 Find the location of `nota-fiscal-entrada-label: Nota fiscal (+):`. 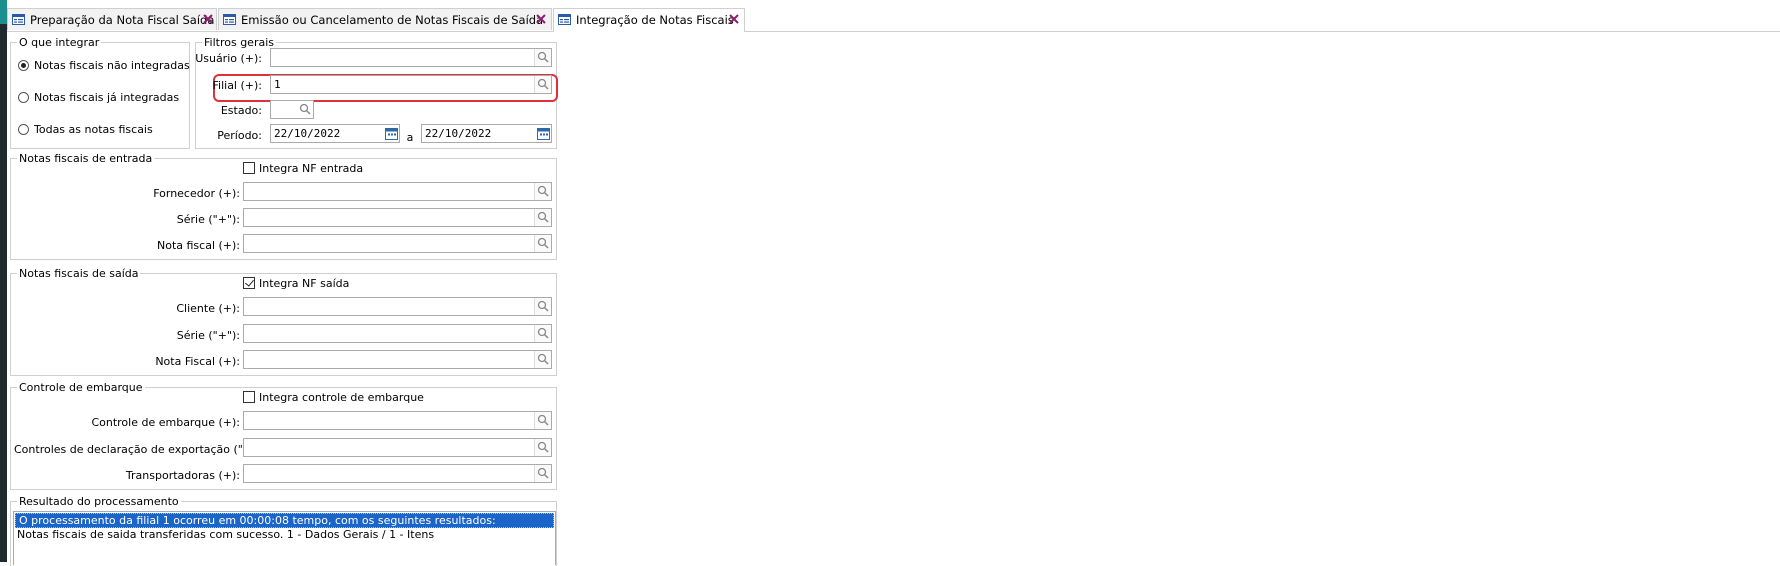

nota-fiscal-entrada-label: Nota fiscal (+): is located at coordinates (198, 245).